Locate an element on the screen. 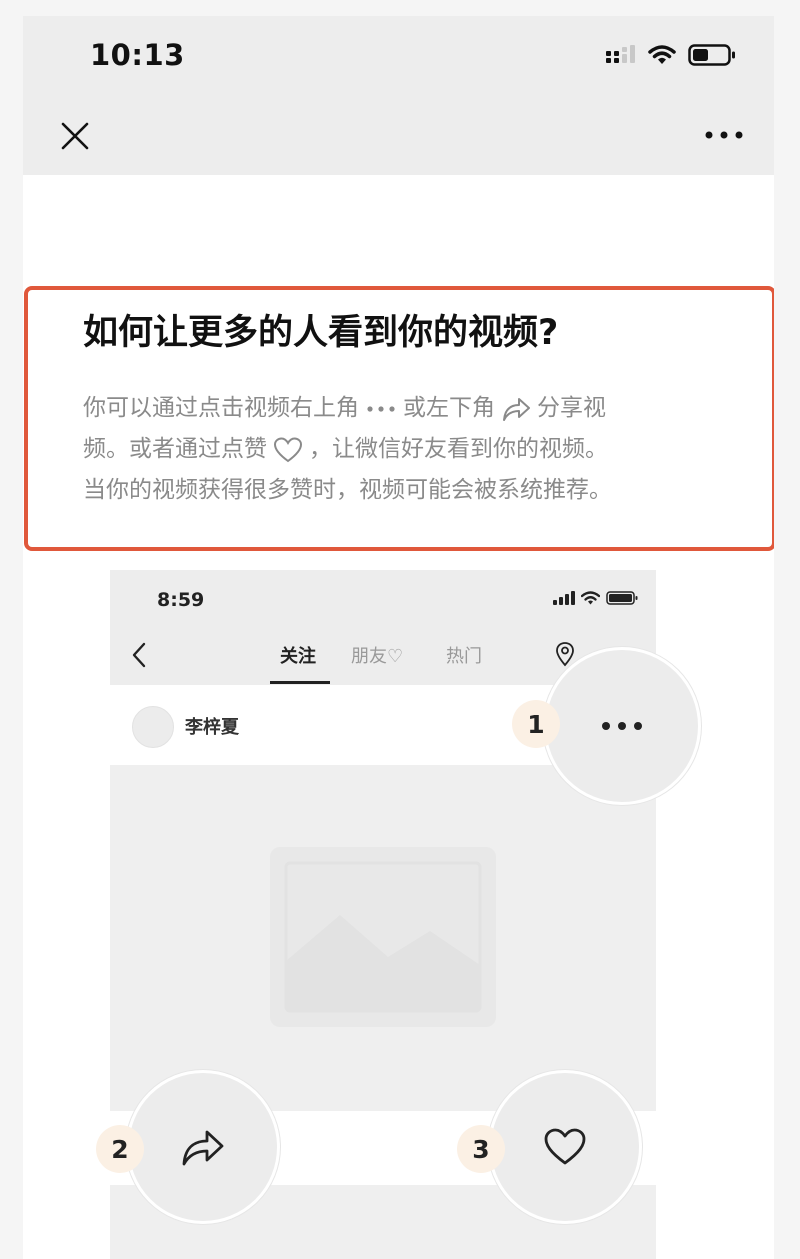 The width and height of the screenshot is (800, 1259). tip-line-2: 频。或者通过点赞 ，让微信好友看到你的视频。 is located at coordinates (403, 449).